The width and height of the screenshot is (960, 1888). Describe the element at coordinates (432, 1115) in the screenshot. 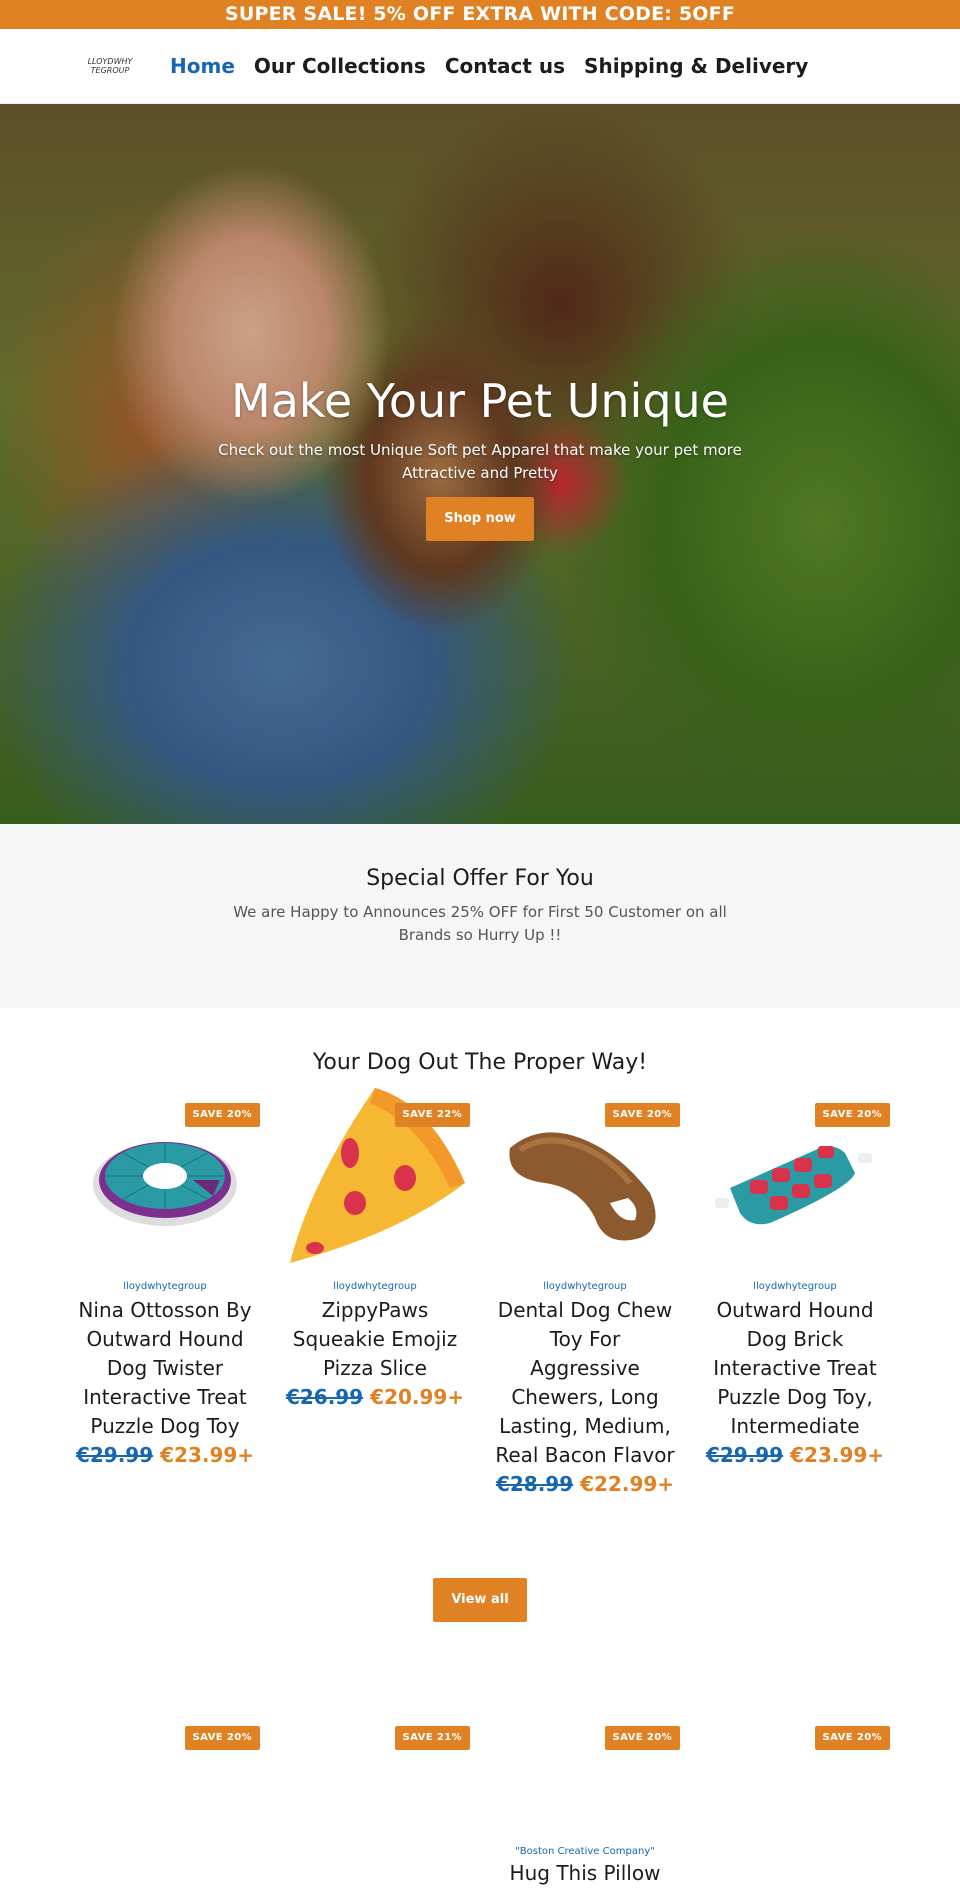

I see `save-badge: SAVE 22%` at that location.